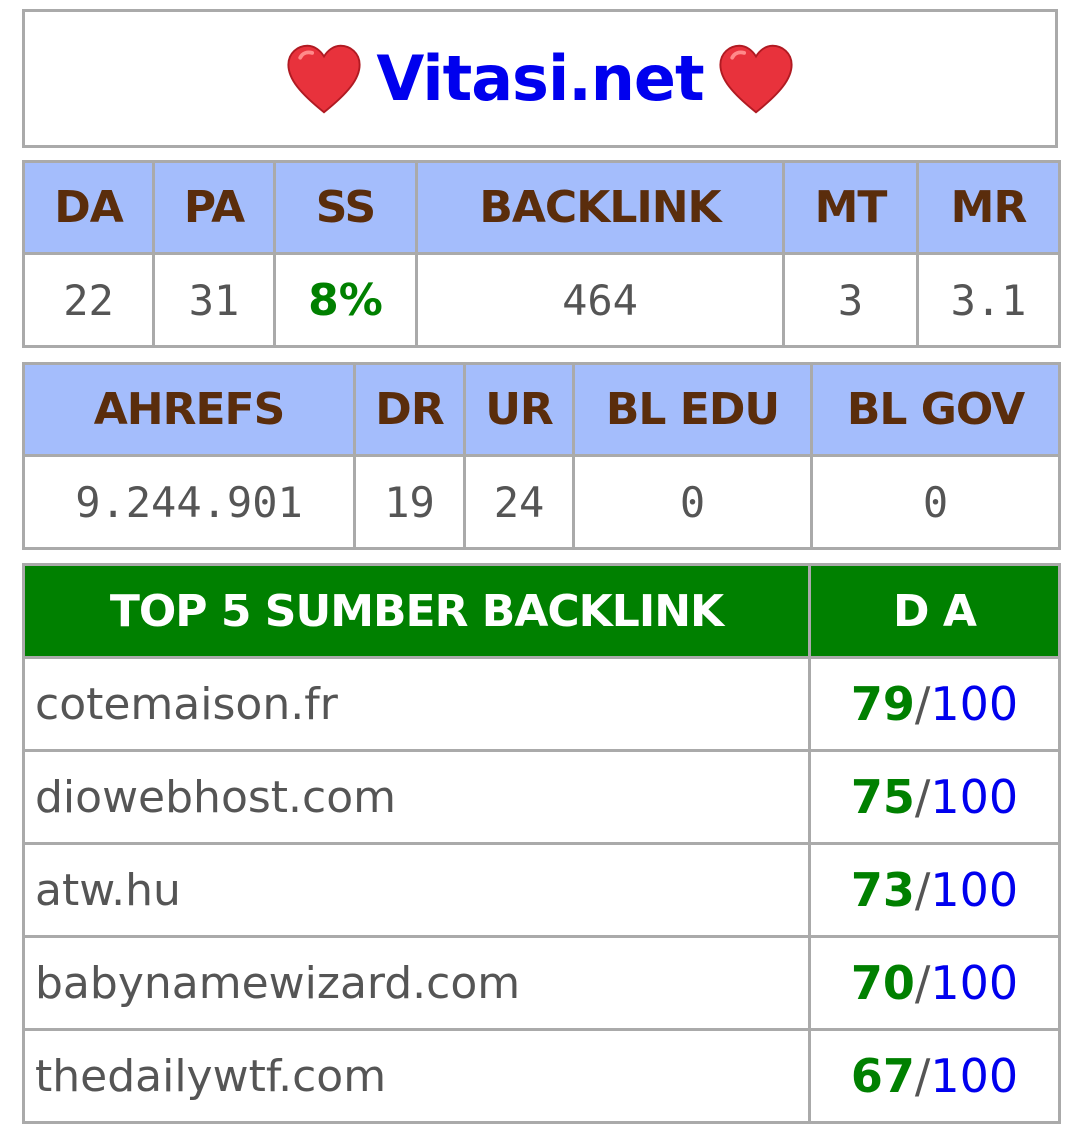  I want to click on top-backlink-title: TOP 5 SUMBER BACKLINK, so click(416, 611).